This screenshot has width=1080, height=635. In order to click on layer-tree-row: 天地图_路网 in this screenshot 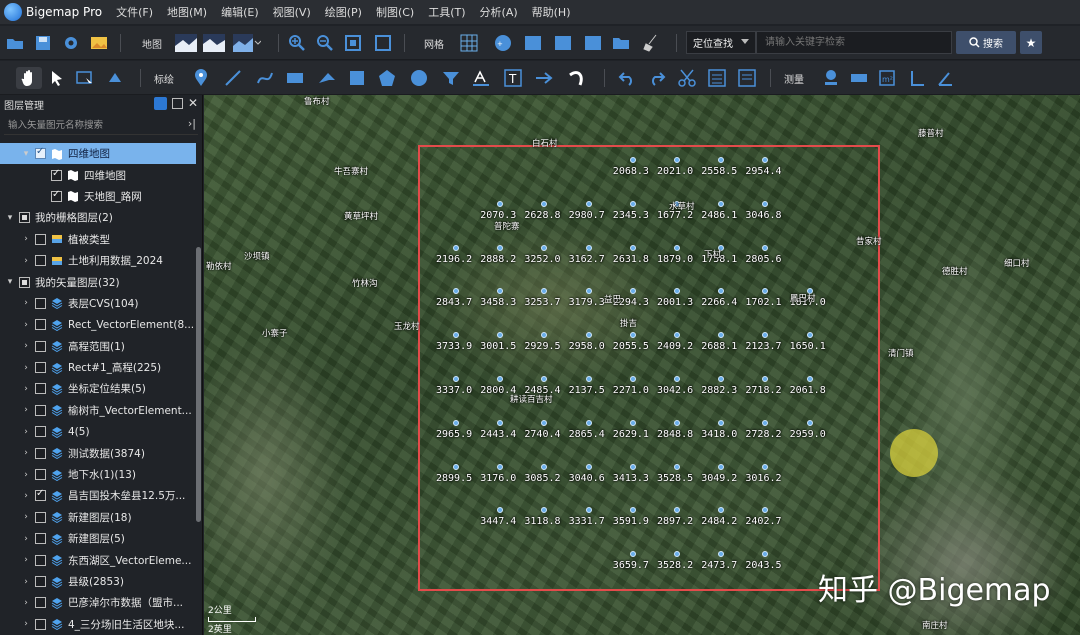, I will do `click(98, 196)`.